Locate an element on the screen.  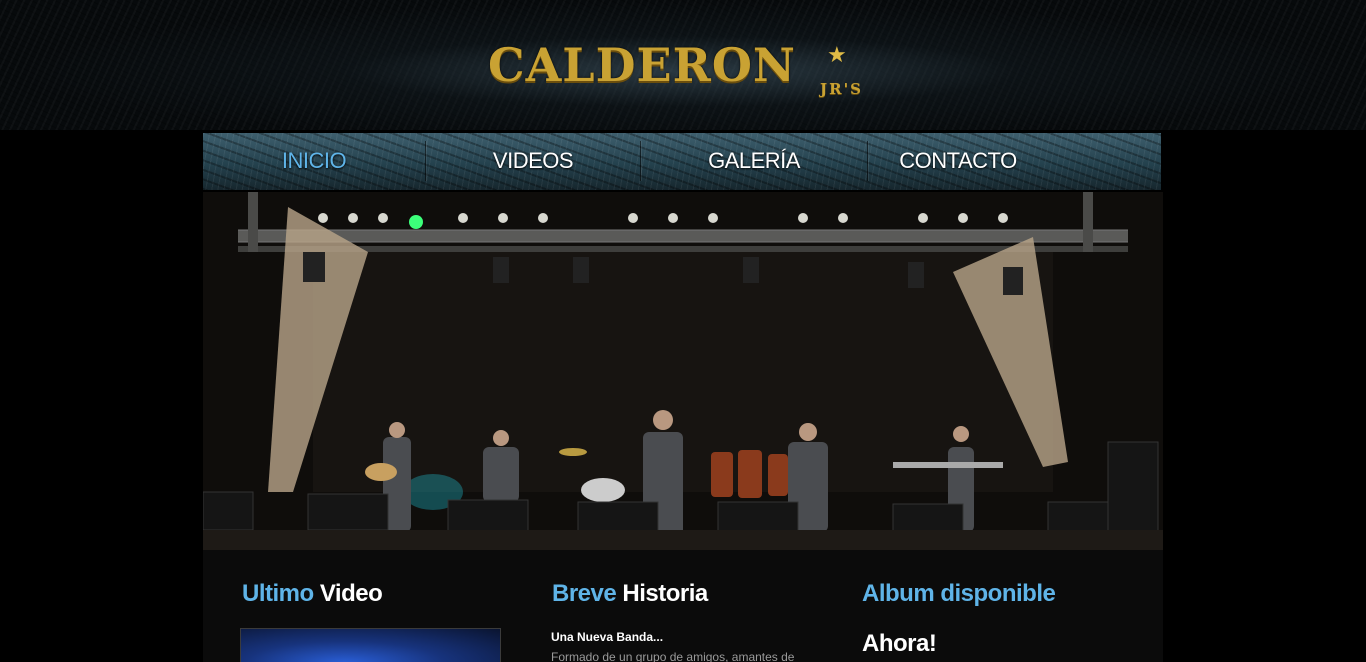
logo-subtitle: JR'S is located at coordinates (841, 89).